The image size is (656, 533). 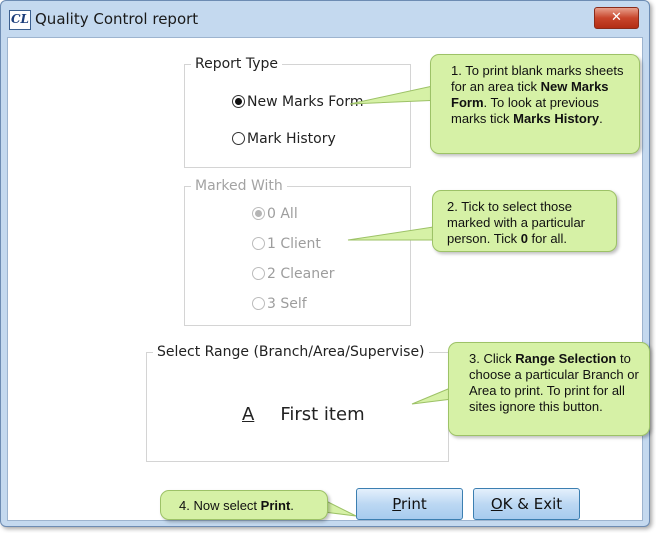 What do you see at coordinates (492, 358) in the screenshot?
I see `callout-3-text: 3. Click` at bounding box center [492, 358].